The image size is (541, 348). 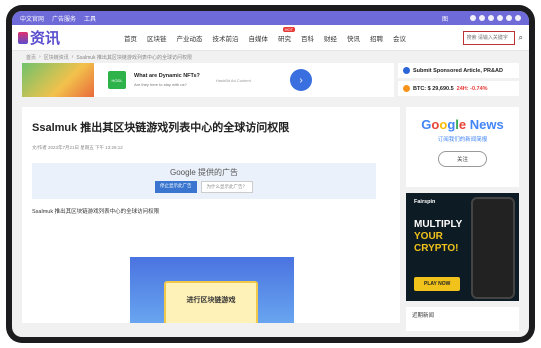 What do you see at coordinates (64, 18) in the screenshot?
I see `topbar-link-ads: 广告服务` at bounding box center [64, 18].